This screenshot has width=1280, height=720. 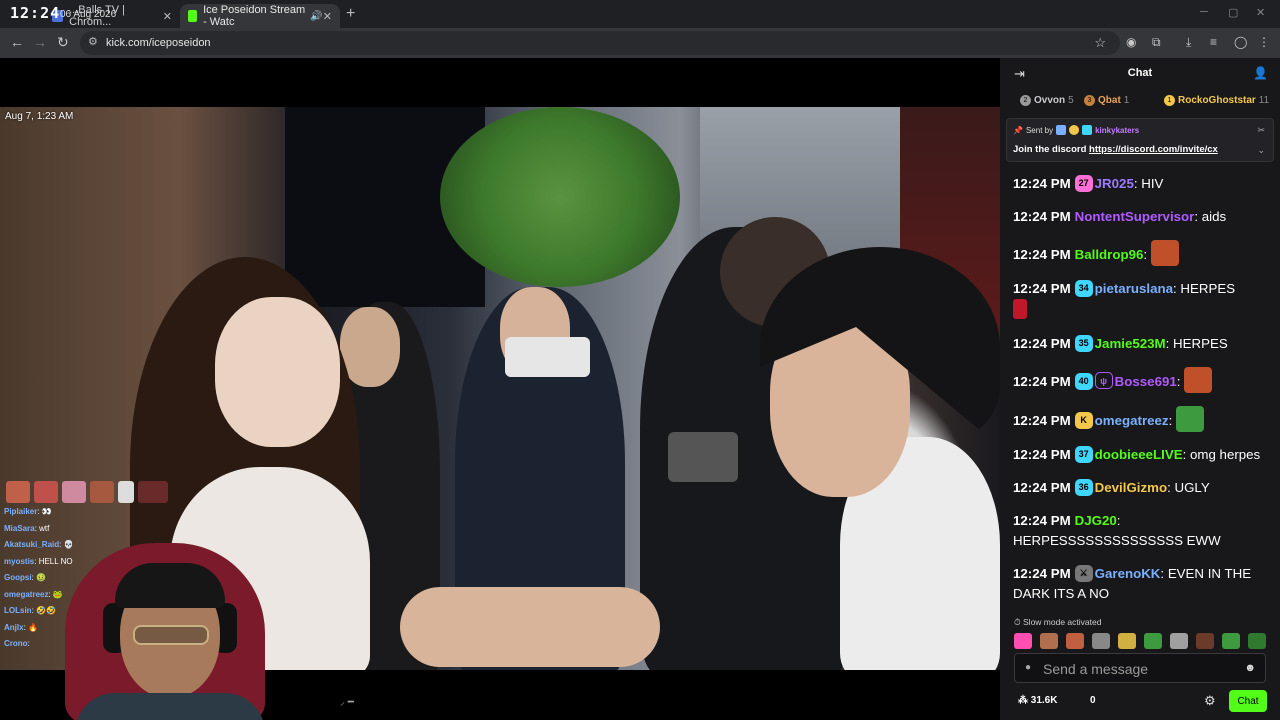 I want to click on chat-footer: ⁂ 31.6K 0 ⚙ Chat, so click(x=1140, y=703).